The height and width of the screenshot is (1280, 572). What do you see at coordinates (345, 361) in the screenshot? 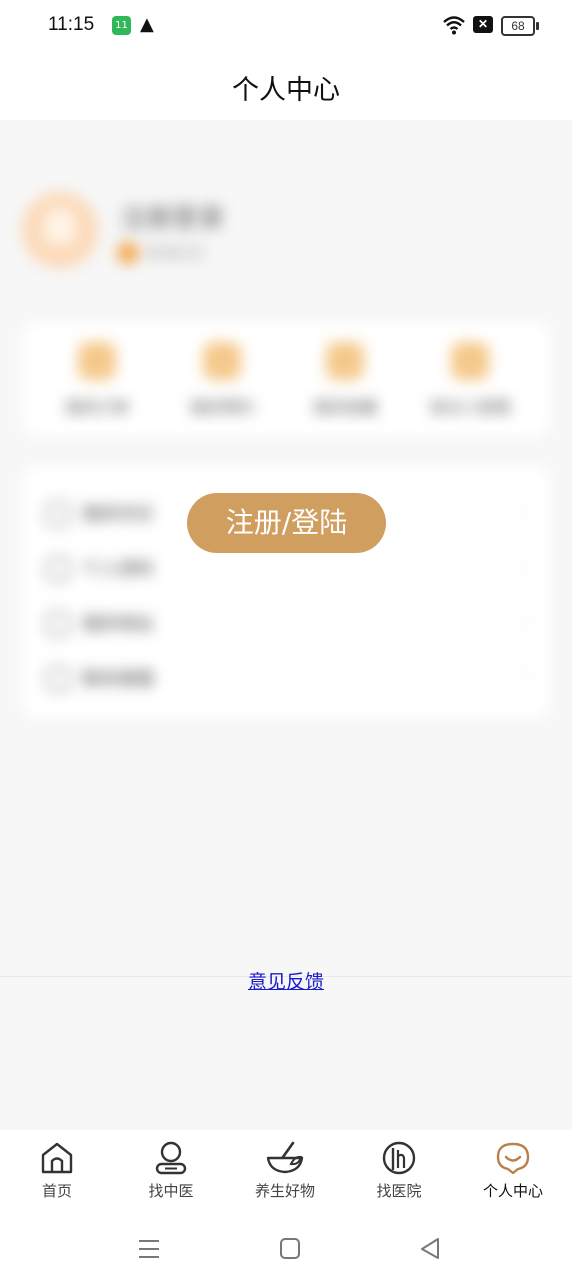
I see `favorite-icon` at bounding box center [345, 361].